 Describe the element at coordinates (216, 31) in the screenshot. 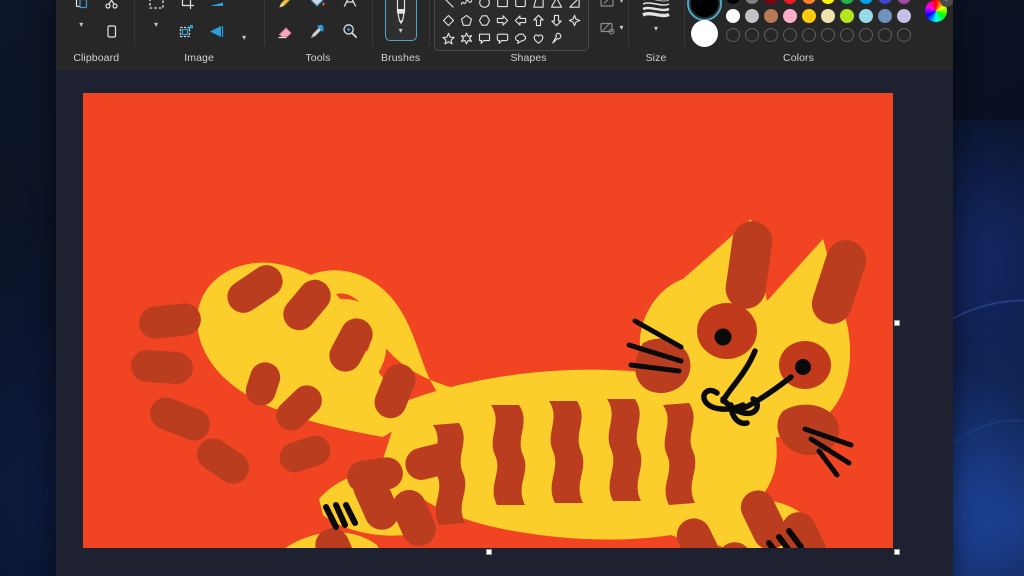

I see `flip-button` at that location.